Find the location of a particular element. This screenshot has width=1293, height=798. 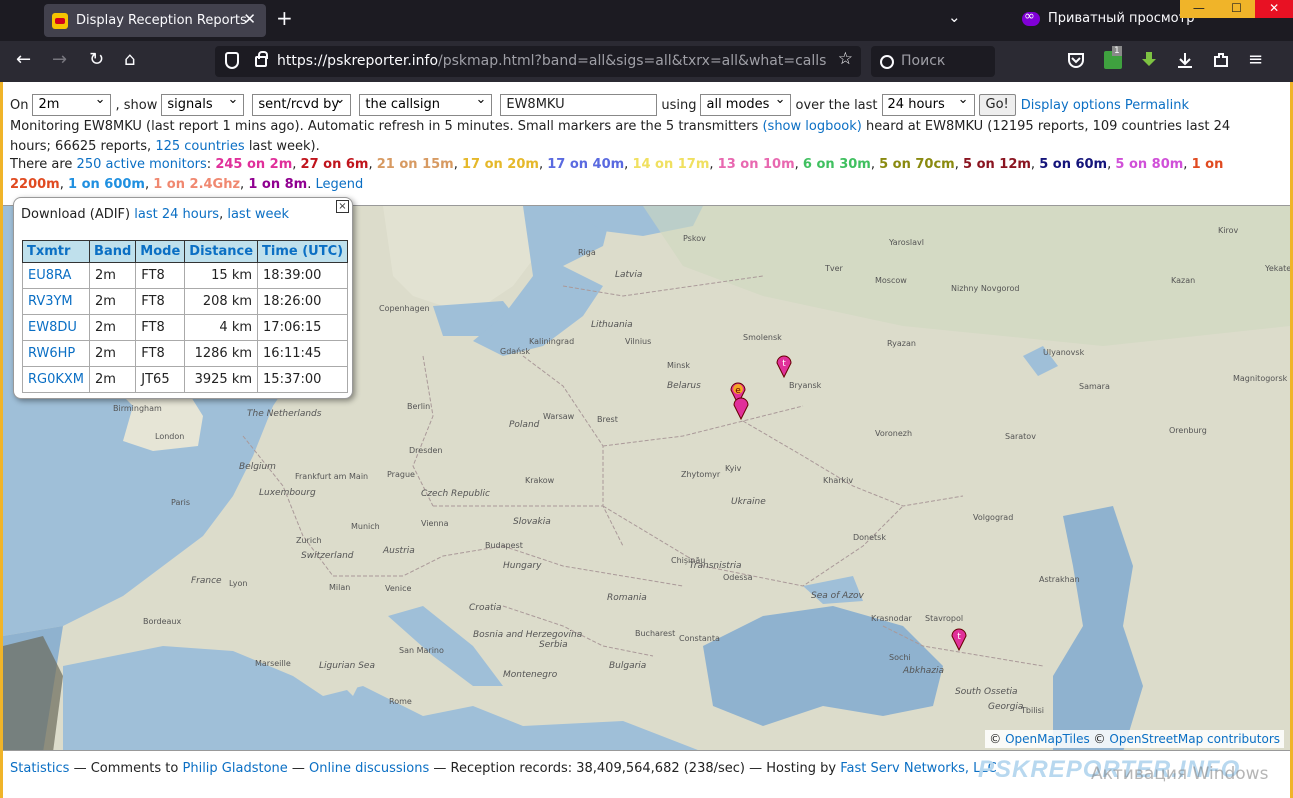

band-count-item: 245 on 2m is located at coordinates (254, 164).